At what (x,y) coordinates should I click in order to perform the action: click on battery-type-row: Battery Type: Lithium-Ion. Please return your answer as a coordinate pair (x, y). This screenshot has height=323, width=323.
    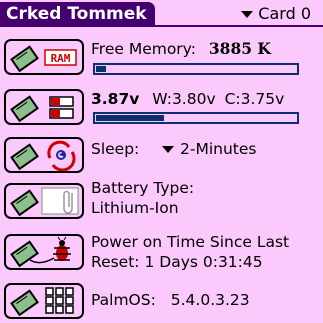
    Looking at the image, I should click on (162, 201).